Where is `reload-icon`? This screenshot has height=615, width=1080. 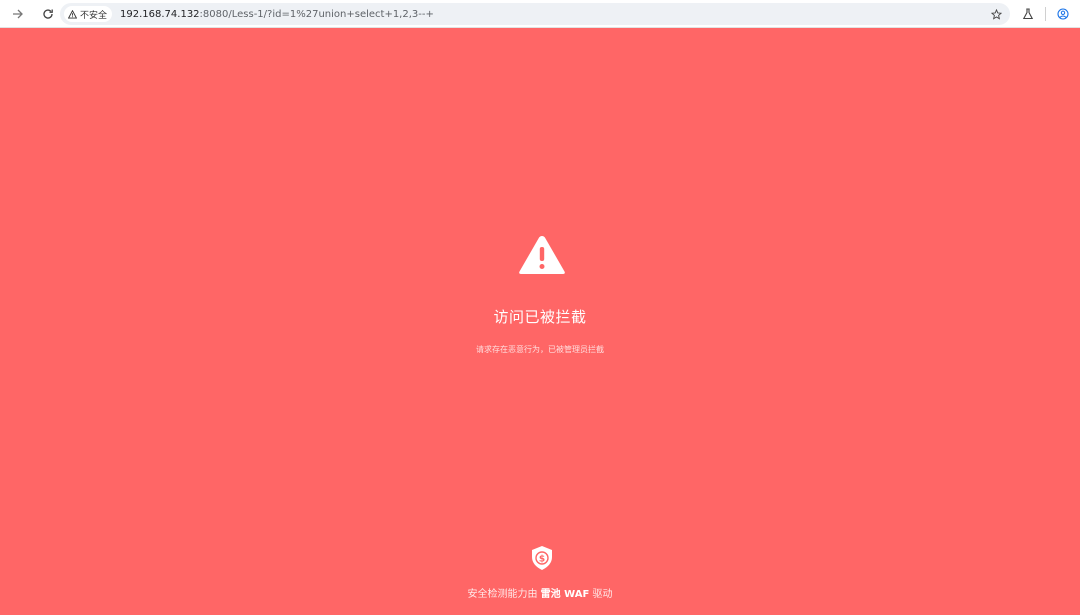 reload-icon is located at coordinates (48, 13).